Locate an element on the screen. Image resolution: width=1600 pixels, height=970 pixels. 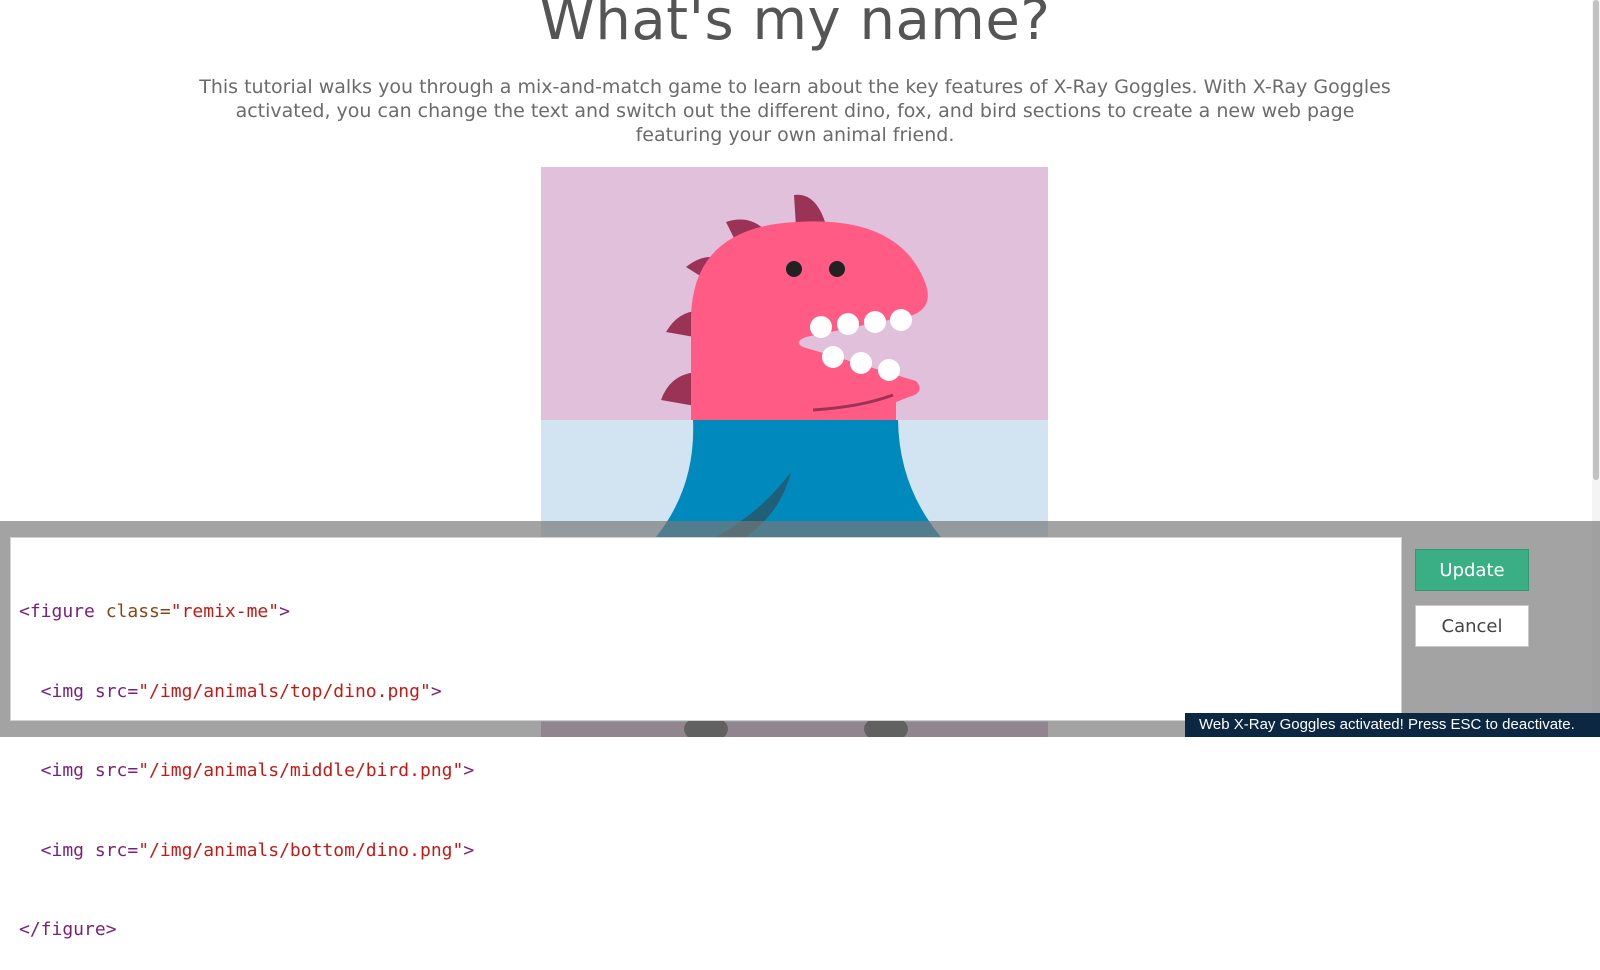
code-line: <figure class="remix-me"> is located at coordinates (154, 611).